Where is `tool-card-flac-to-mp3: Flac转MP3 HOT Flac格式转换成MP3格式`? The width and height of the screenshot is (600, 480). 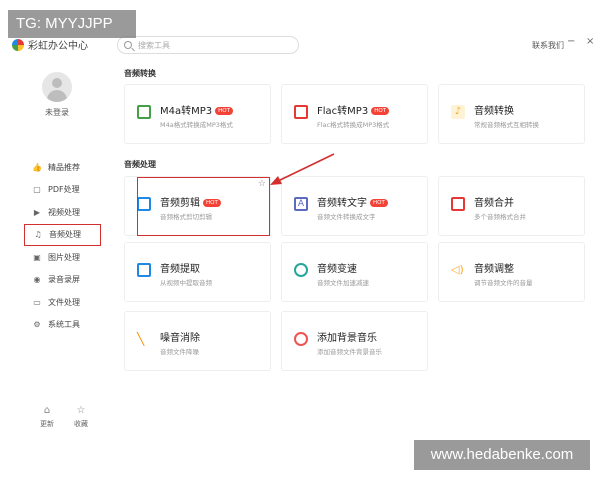
tool-card-flac-to-mp3: Flac转MP3 HOT Flac格式转换成MP3格式 is located at coordinates (354, 114).